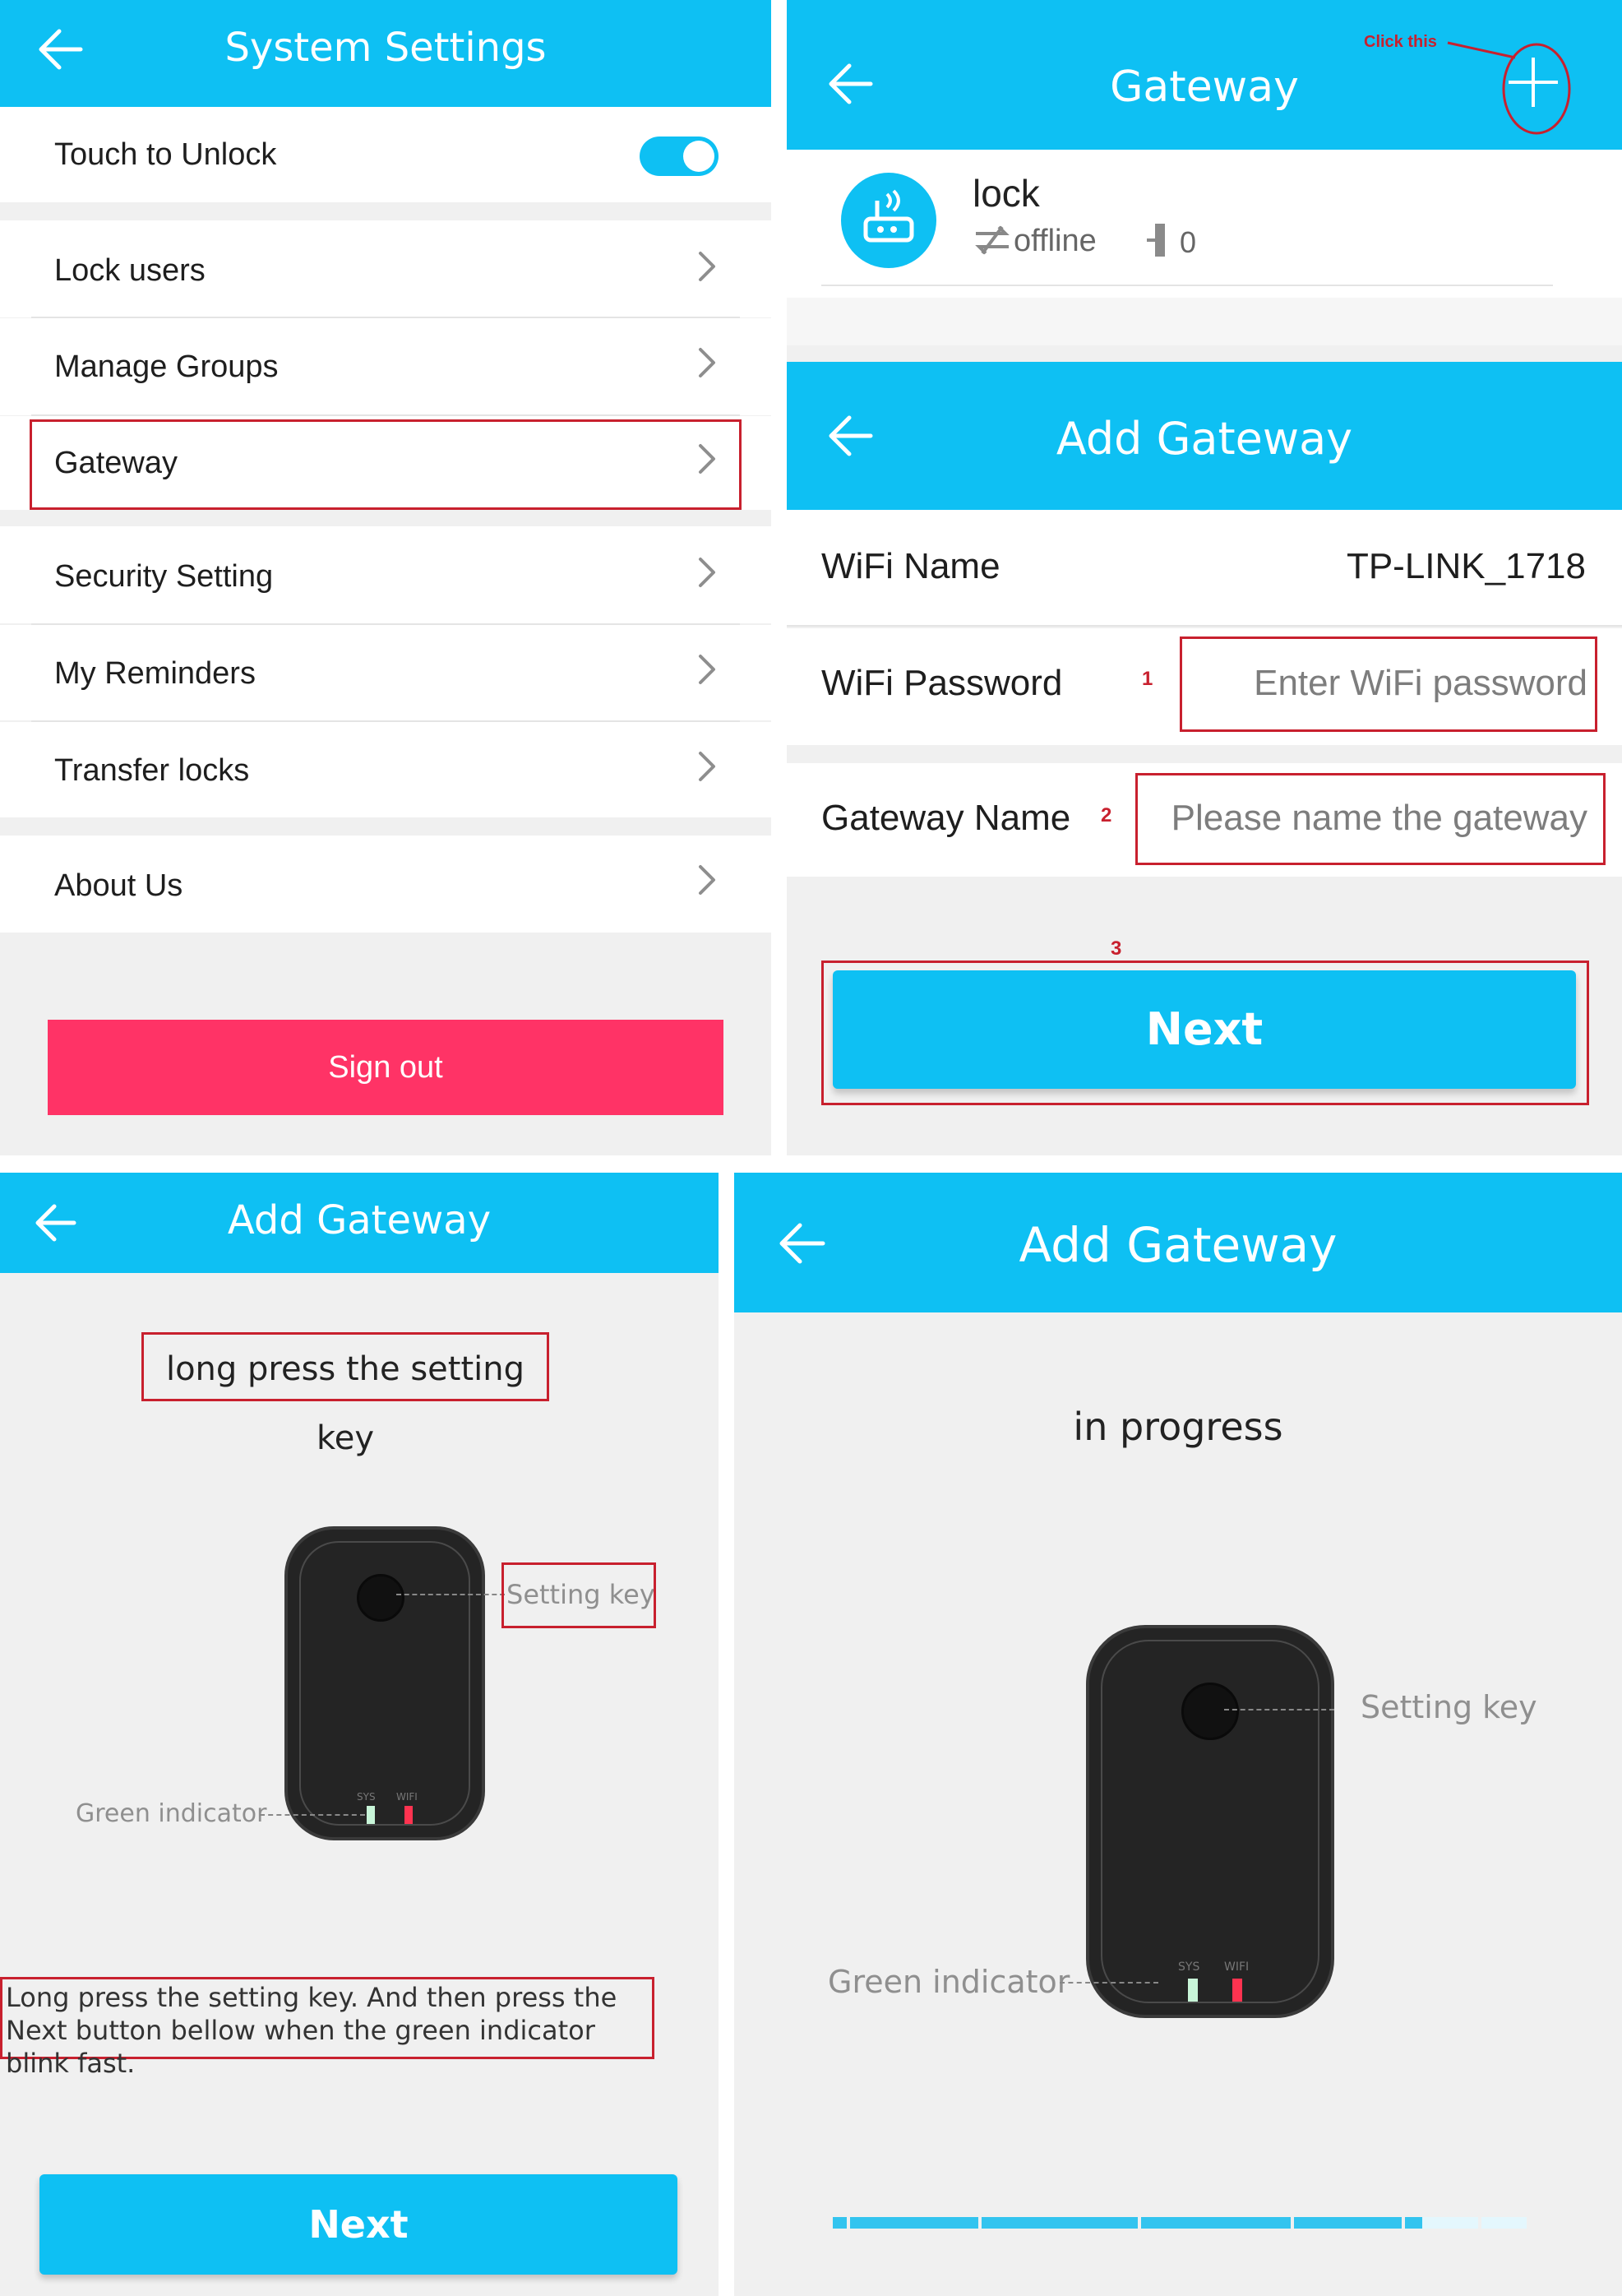  I want to click on add-gateway-header: Add Gateway, so click(1204, 436).